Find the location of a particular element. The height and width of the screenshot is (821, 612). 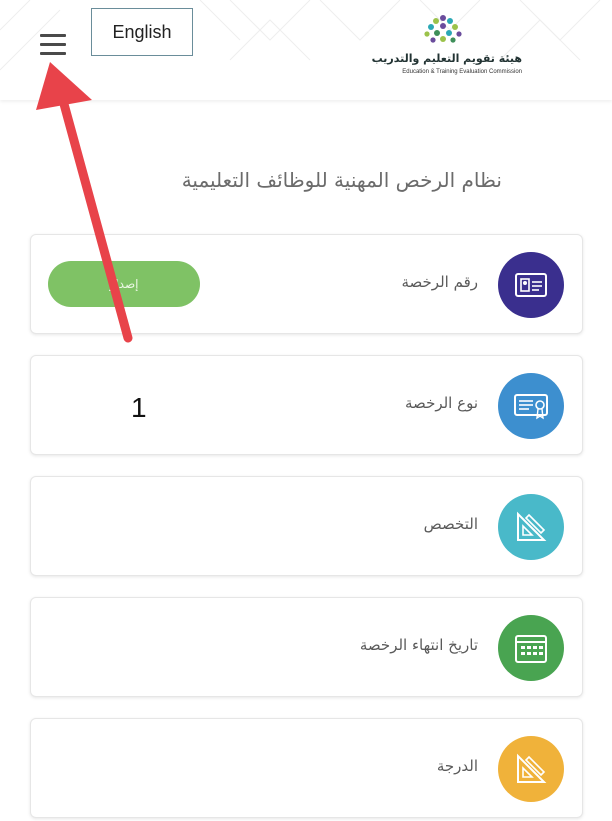

field-card-license-type: نوع الرخصة 1 is located at coordinates (306, 405).